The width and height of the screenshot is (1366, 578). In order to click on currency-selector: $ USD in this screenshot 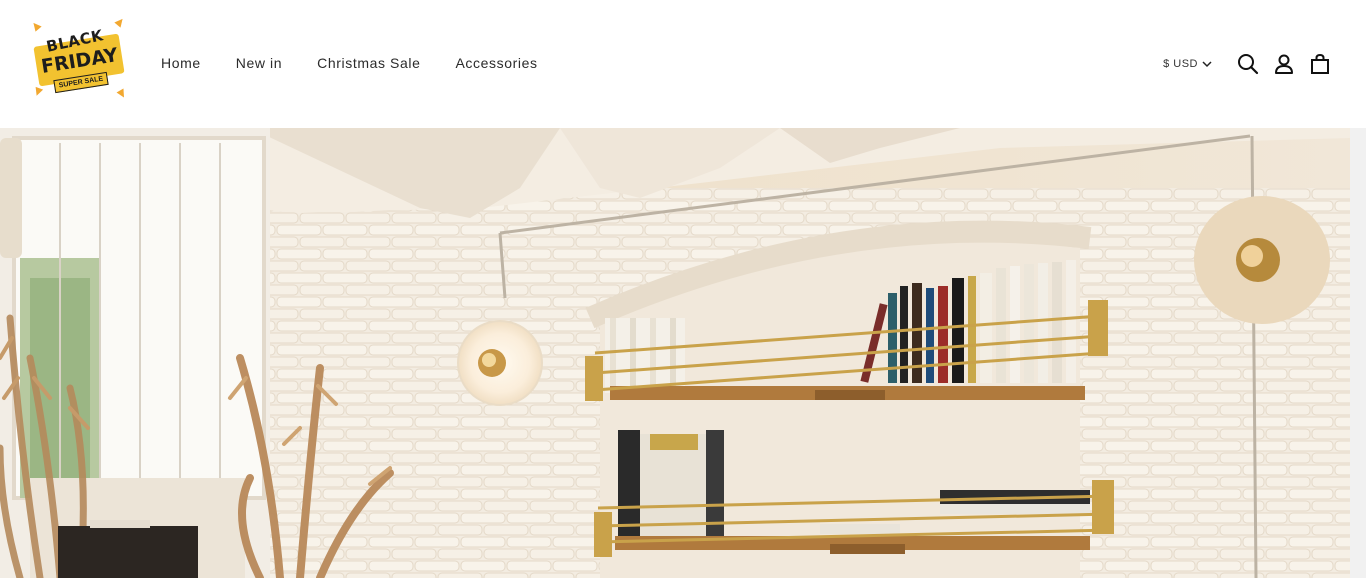, I will do `click(1187, 64)`.